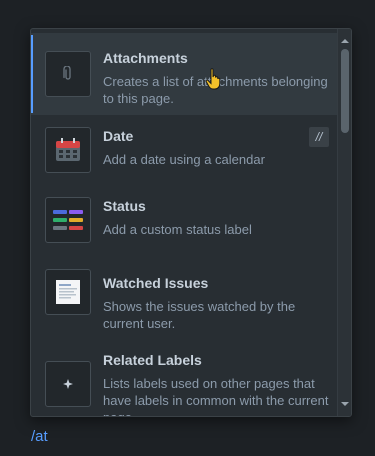 This screenshot has height=456, width=375. What do you see at coordinates (39, 436) in the screenshot?
I see `slash-command-query: /at` at bounding box center [39, 436].